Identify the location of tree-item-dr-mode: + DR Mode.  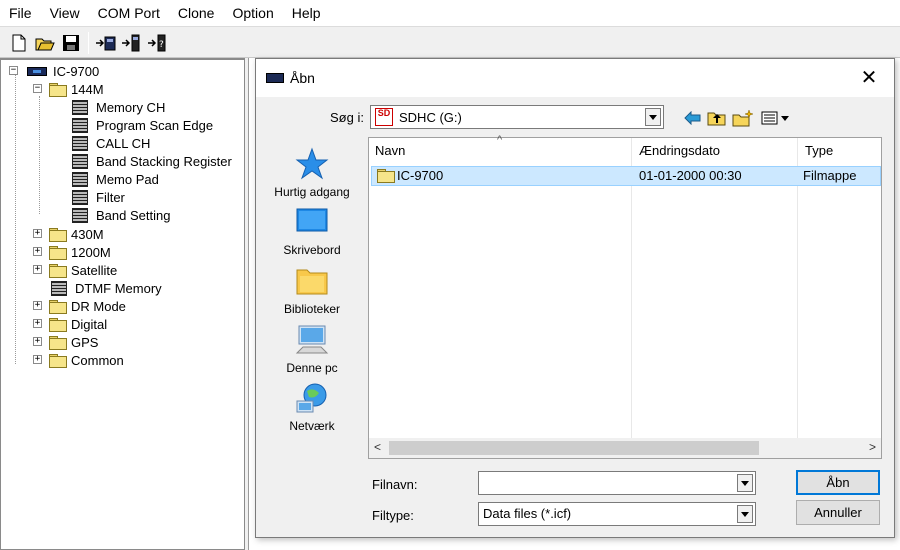
(79, 306).